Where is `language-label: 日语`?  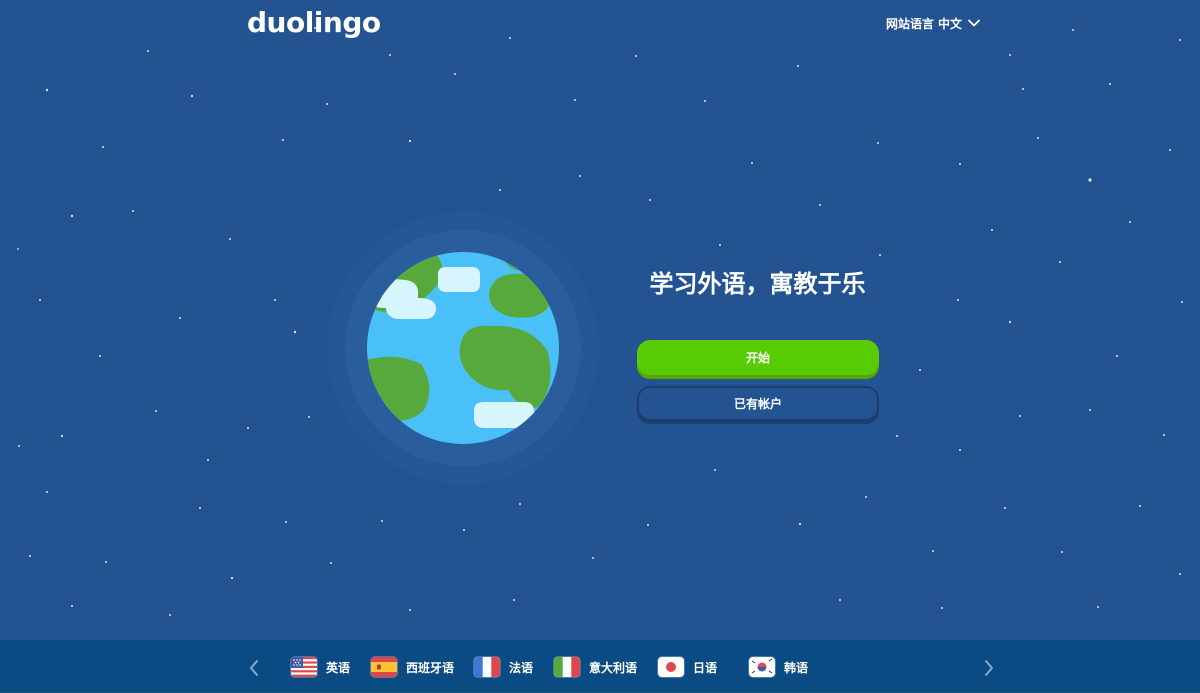
language-label: 日语 is located at coordinates (705, 667).